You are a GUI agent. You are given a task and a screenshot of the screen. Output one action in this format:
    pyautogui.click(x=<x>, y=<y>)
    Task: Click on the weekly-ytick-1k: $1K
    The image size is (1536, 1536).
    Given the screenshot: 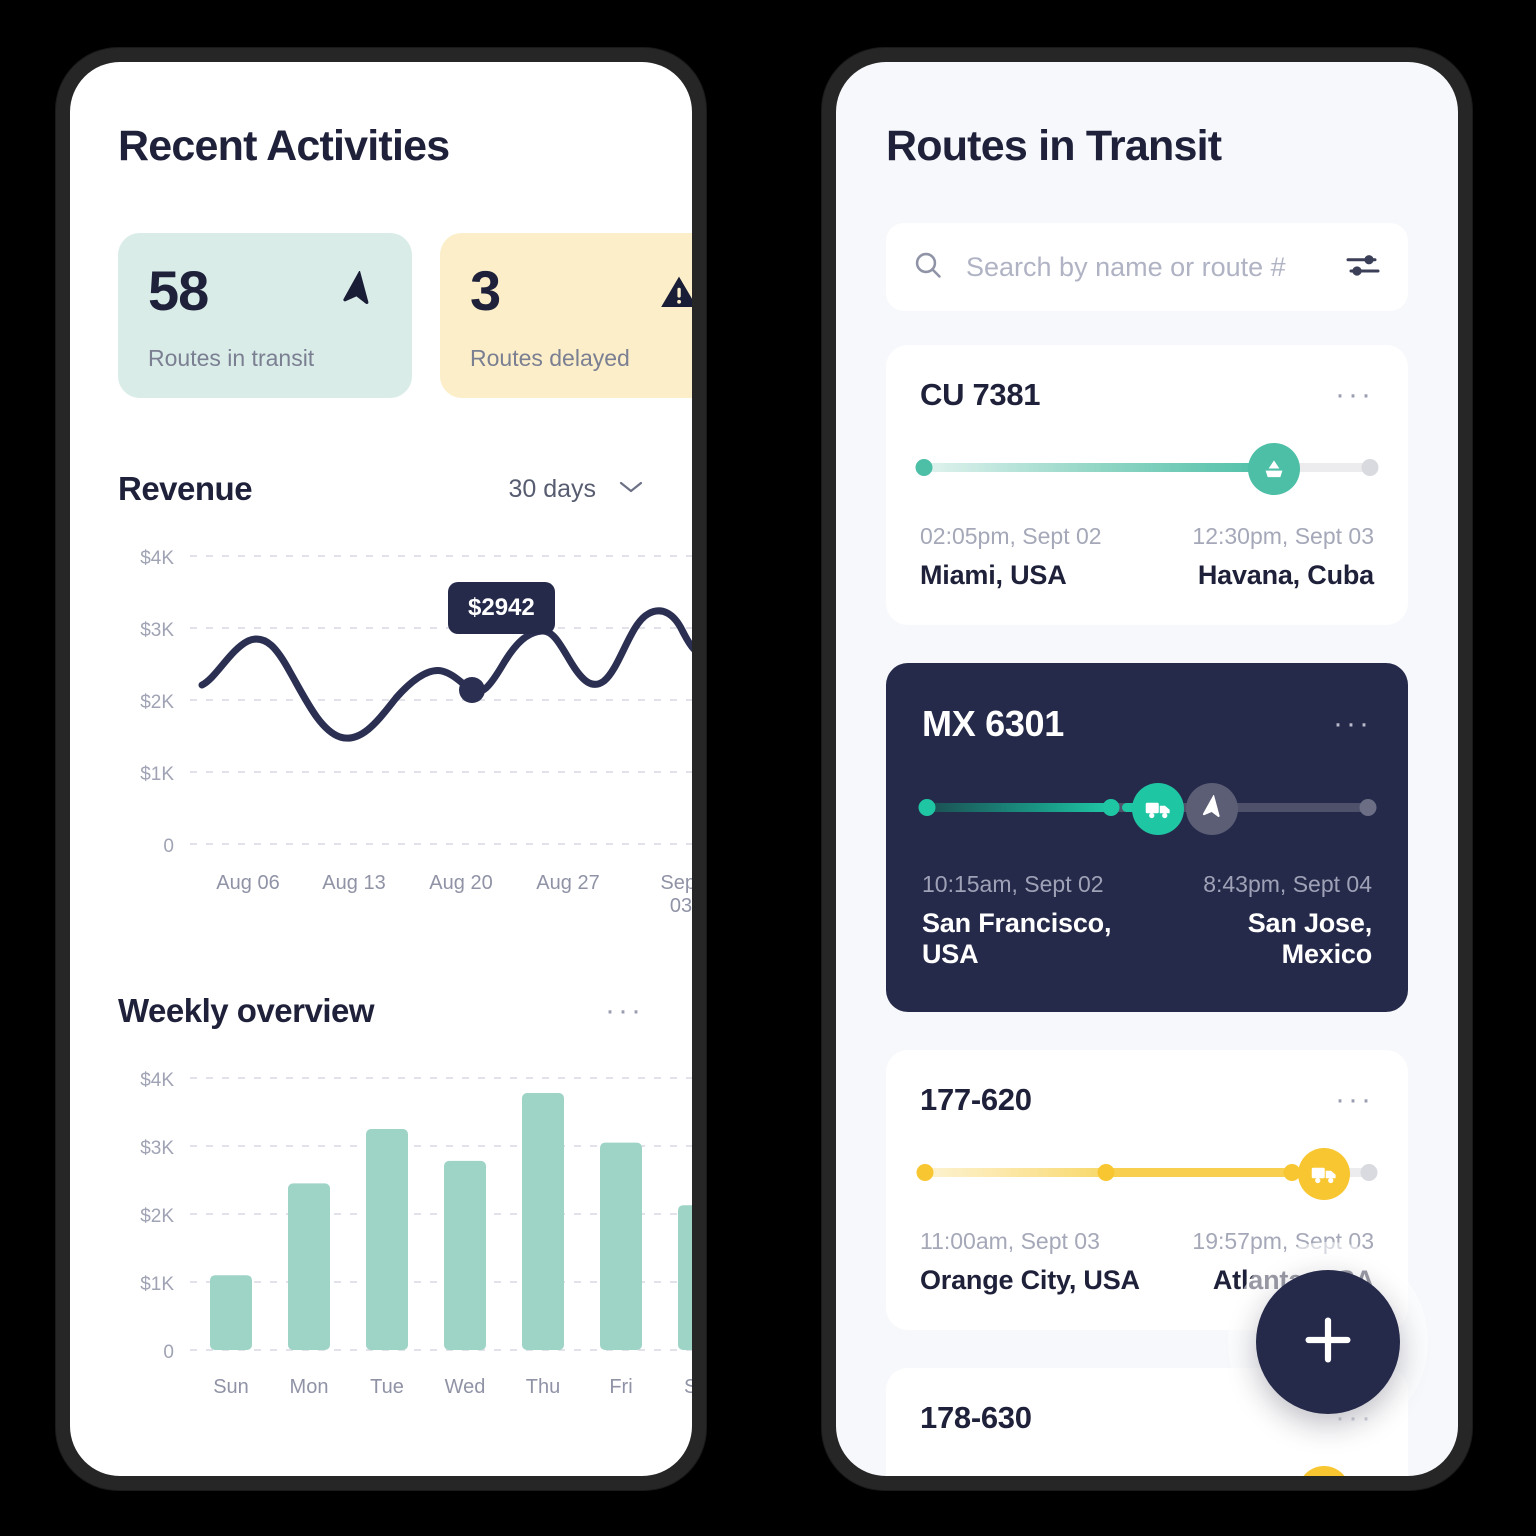 What is the action you would take?
    pyautogui.click(x=157, y=1284)
    